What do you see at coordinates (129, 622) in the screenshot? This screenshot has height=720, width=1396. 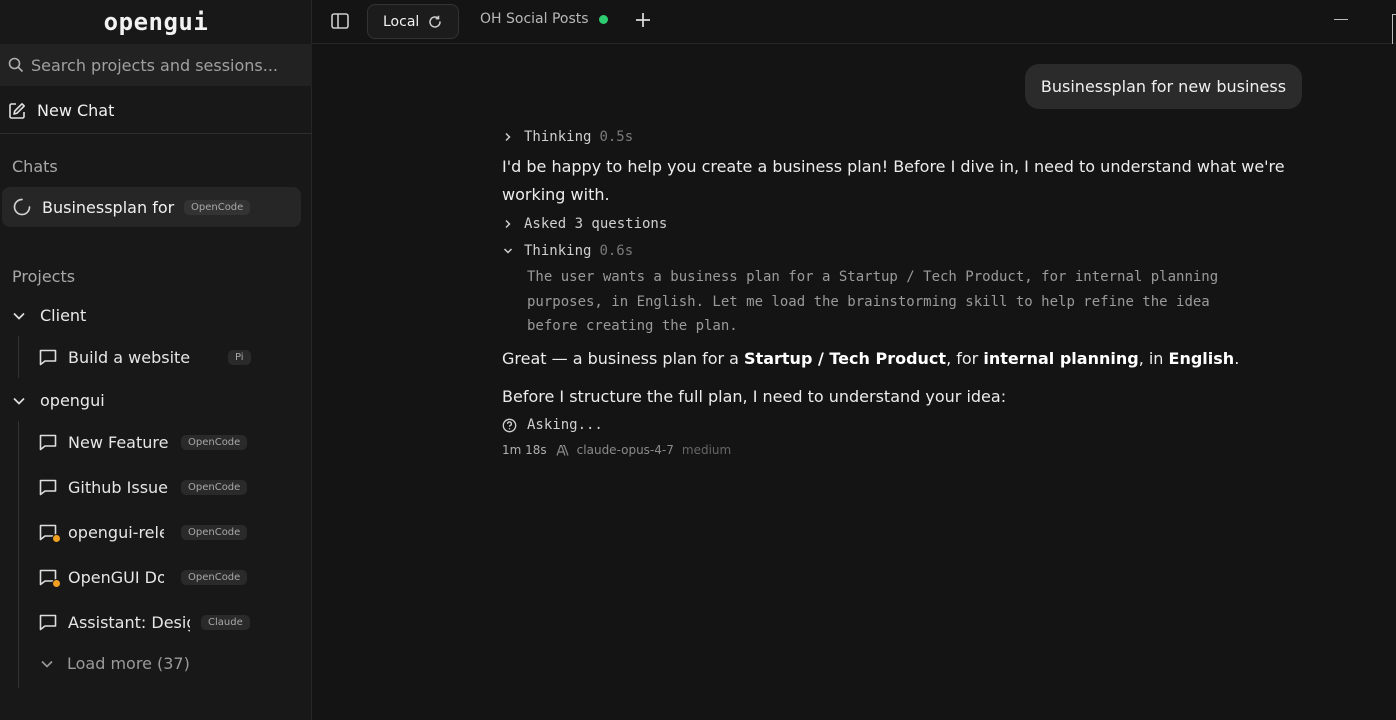 I see `project-item-label: Assistant: Design` at bounding box center [129, 622].